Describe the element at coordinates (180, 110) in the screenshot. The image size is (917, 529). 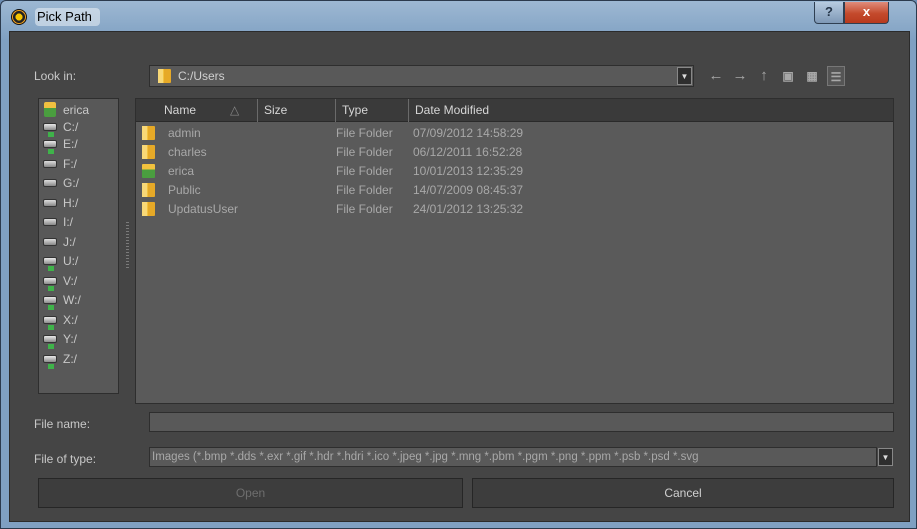
I see `column-label: Name` at that location.